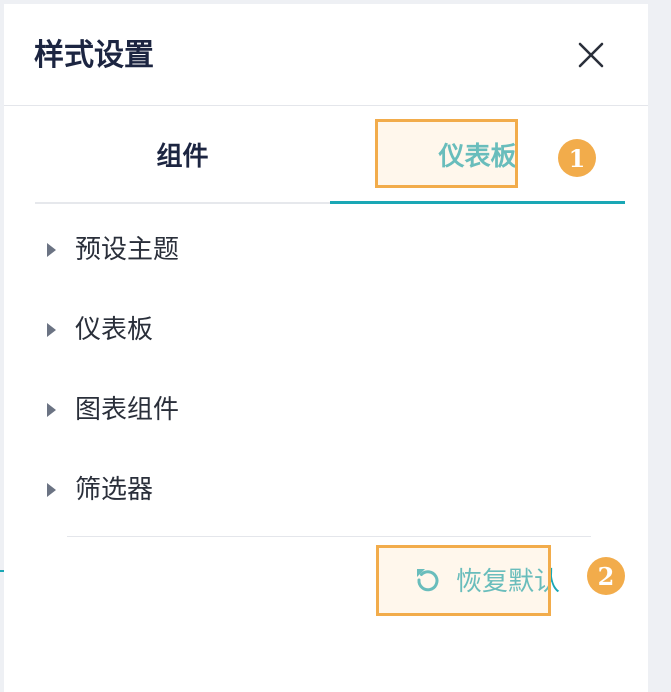 Image resolution: width=671 pixels, height=692 pixels. What do you see at coordinates (182, 154) in the screenshot?
I see `tab-components: 组件` at bounding box center [182, 154].